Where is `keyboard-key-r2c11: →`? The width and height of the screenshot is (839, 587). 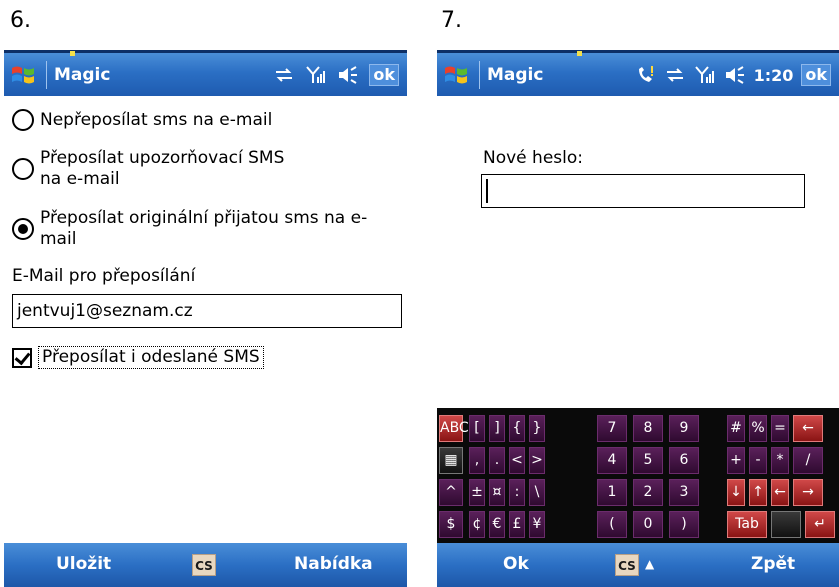
keyboard-key-r2c11: → is located at coordinates (808, 492).